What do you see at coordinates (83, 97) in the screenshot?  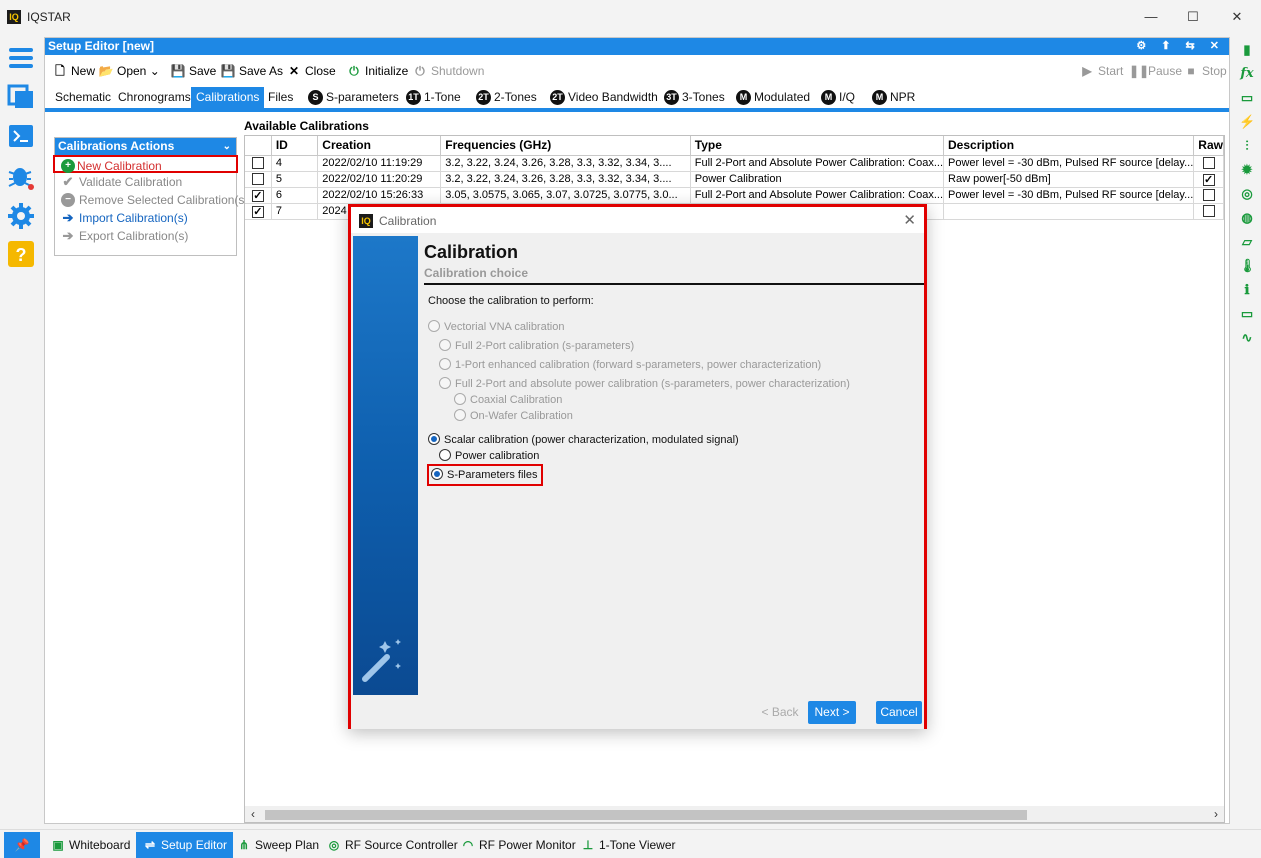 I see `tab-schematic: Schematic` at bounding box center [83, 97].